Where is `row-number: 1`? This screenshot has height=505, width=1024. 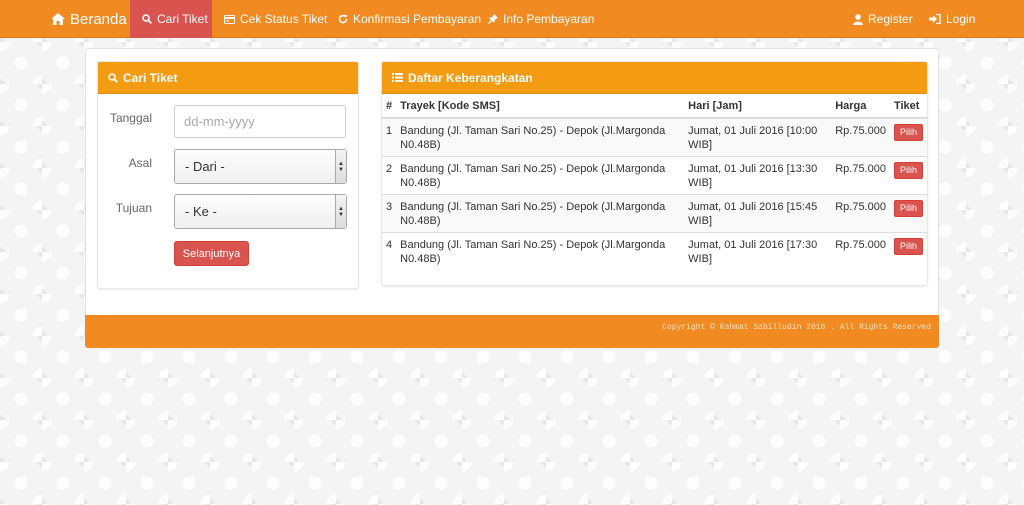 row-number: 1 is located at coordinates (389, 137).